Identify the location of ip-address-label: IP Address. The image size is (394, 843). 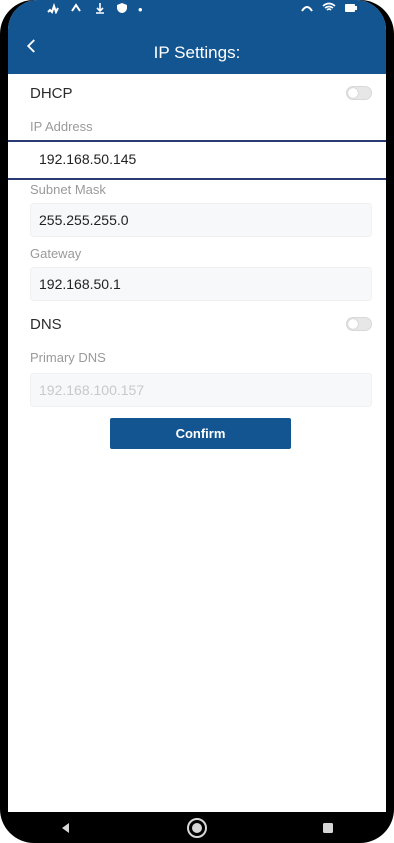
(61, 126).